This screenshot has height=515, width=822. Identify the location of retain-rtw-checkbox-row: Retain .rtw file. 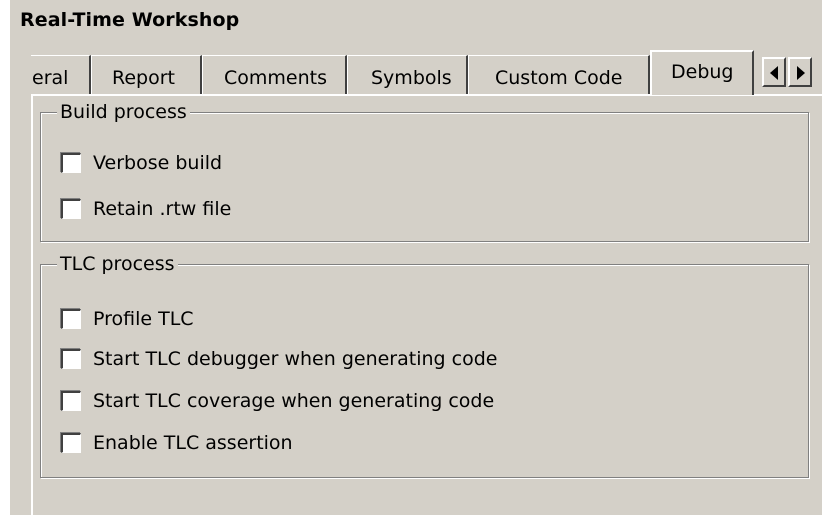
(146, 209).